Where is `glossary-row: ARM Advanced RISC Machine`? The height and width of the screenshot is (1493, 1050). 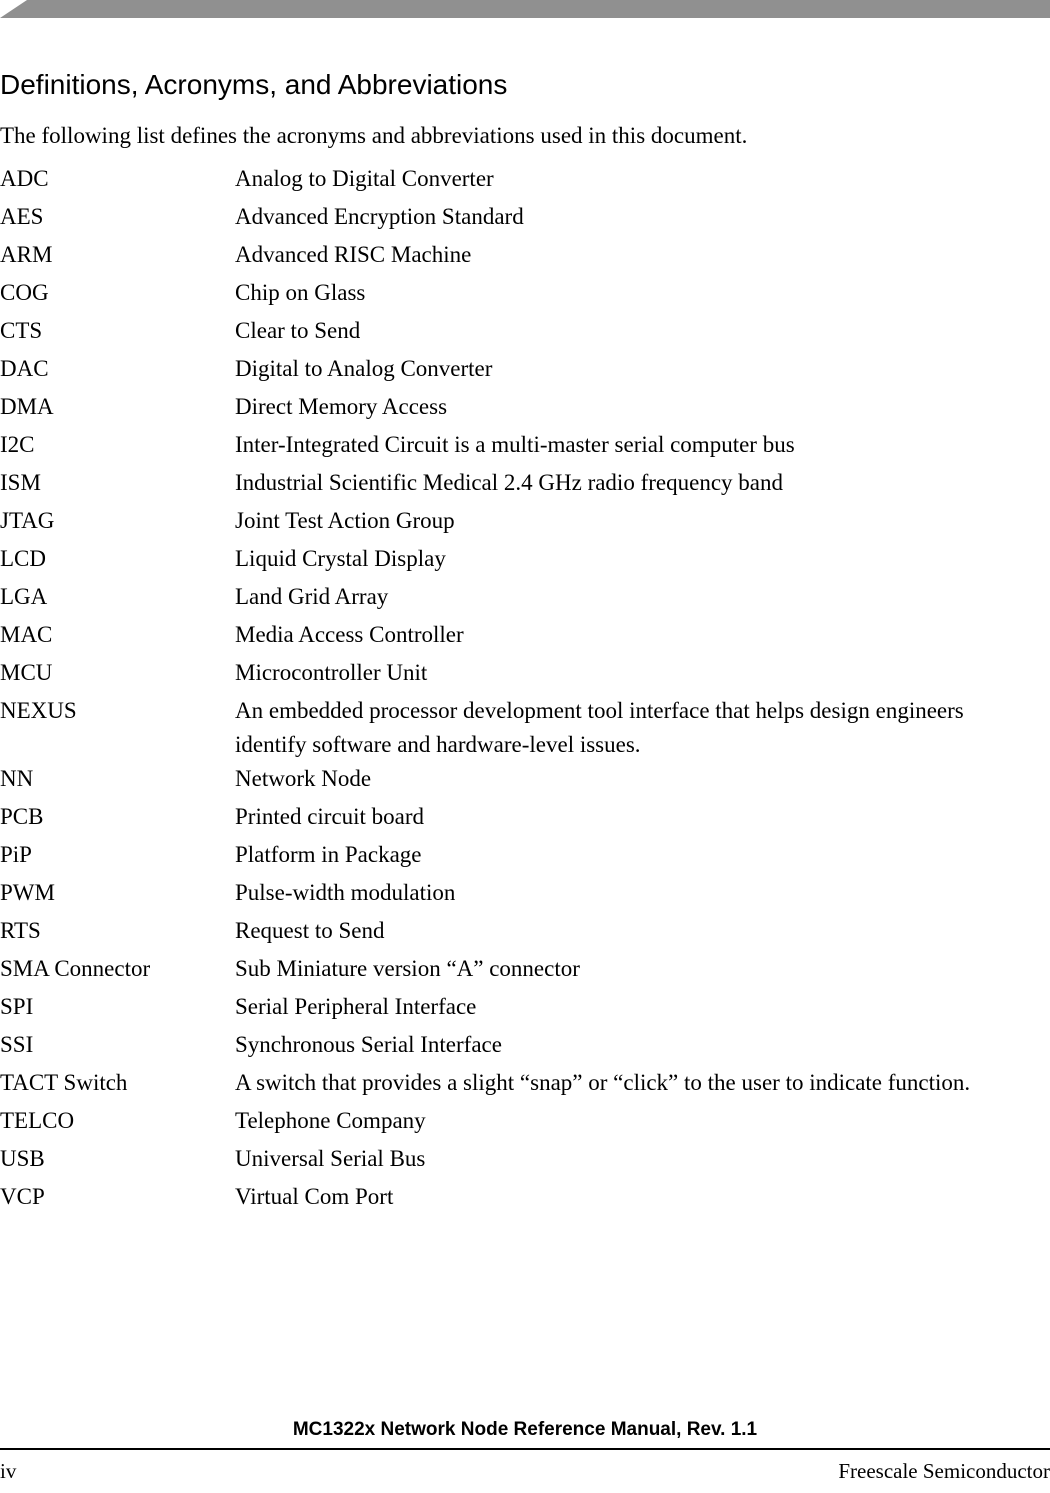
glossary-row: ARM Advanced RISC Machine is located at coordinates (525, 255).